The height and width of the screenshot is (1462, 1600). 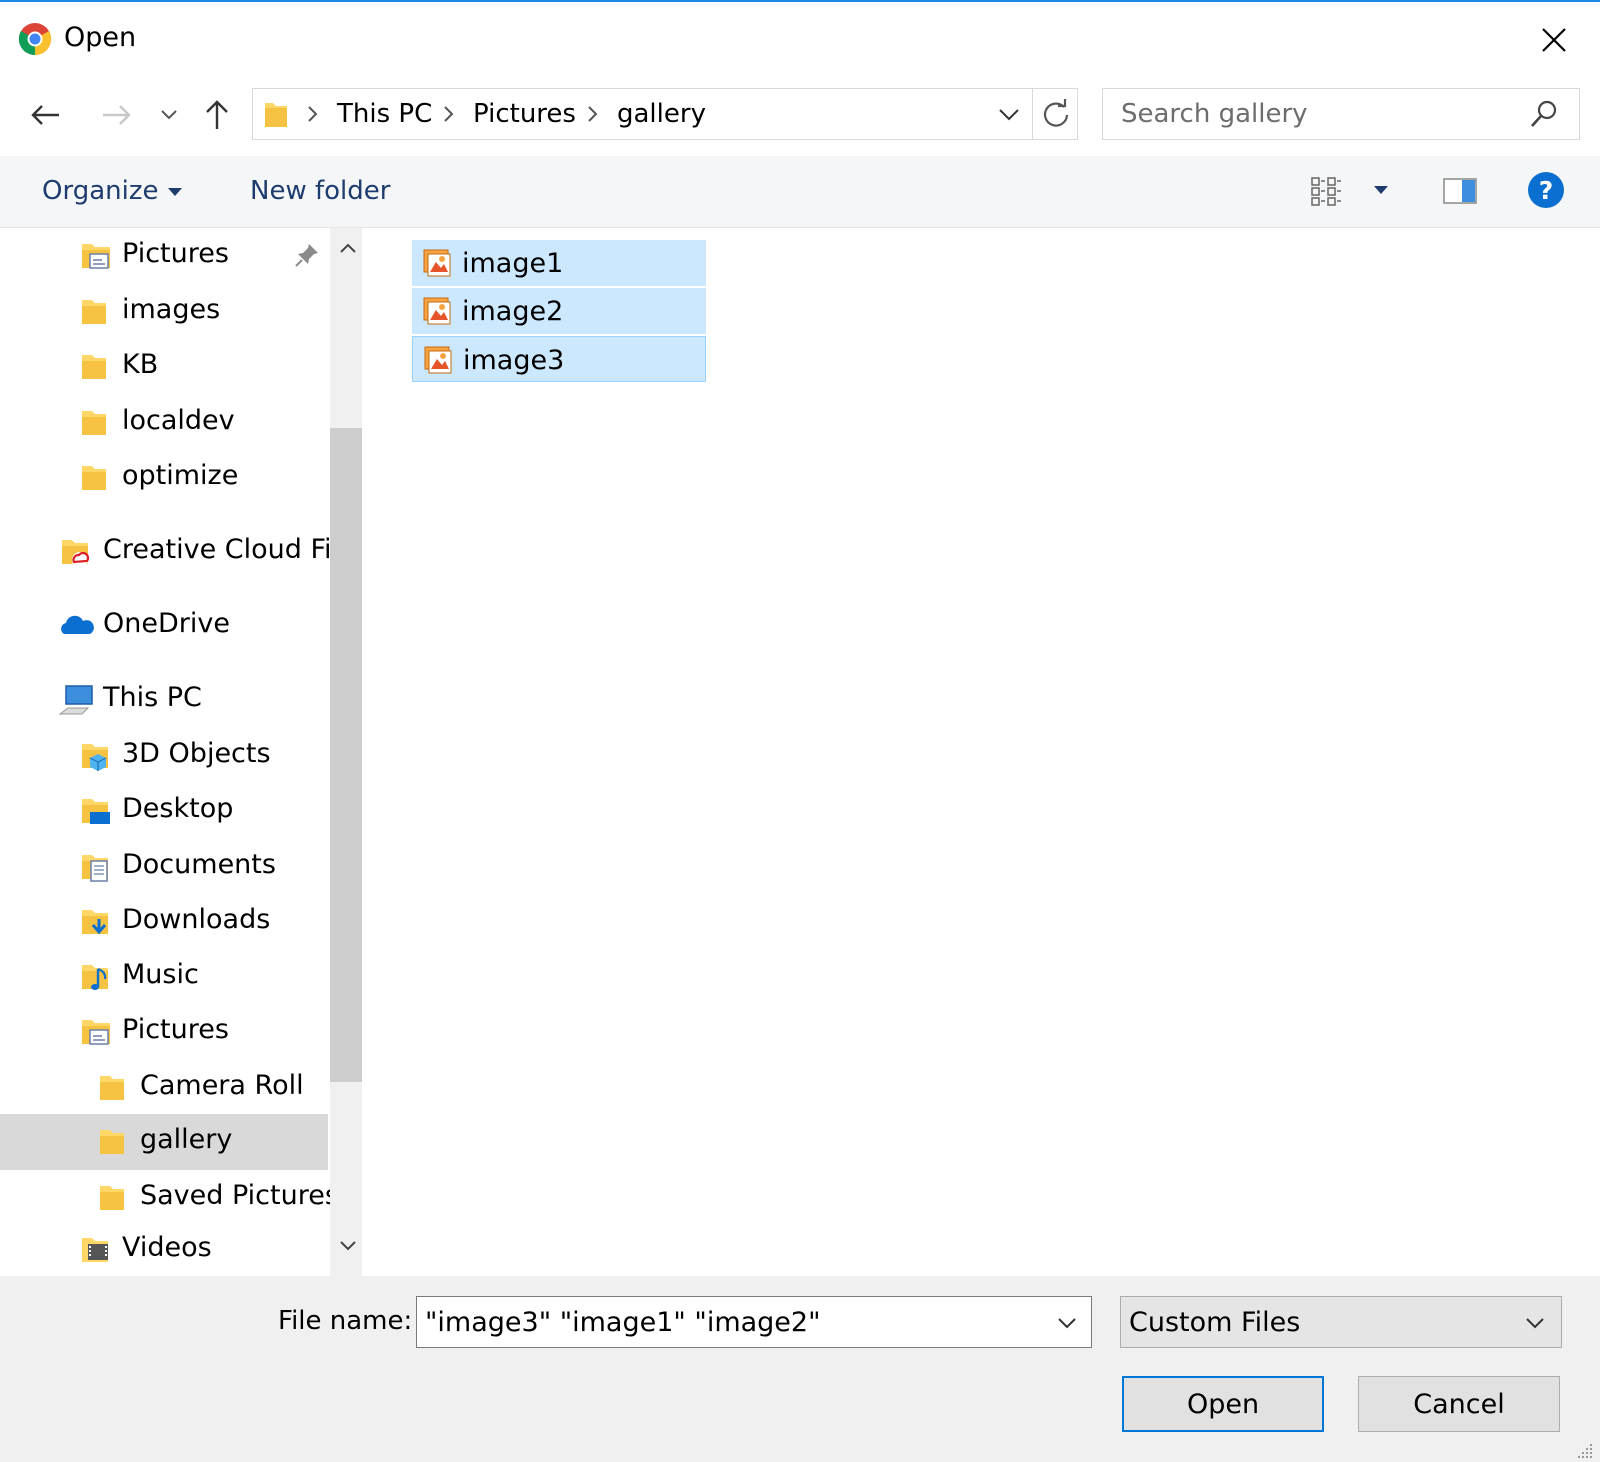 I want to click on nav-label: Downloads, so click(x=196, y=919).